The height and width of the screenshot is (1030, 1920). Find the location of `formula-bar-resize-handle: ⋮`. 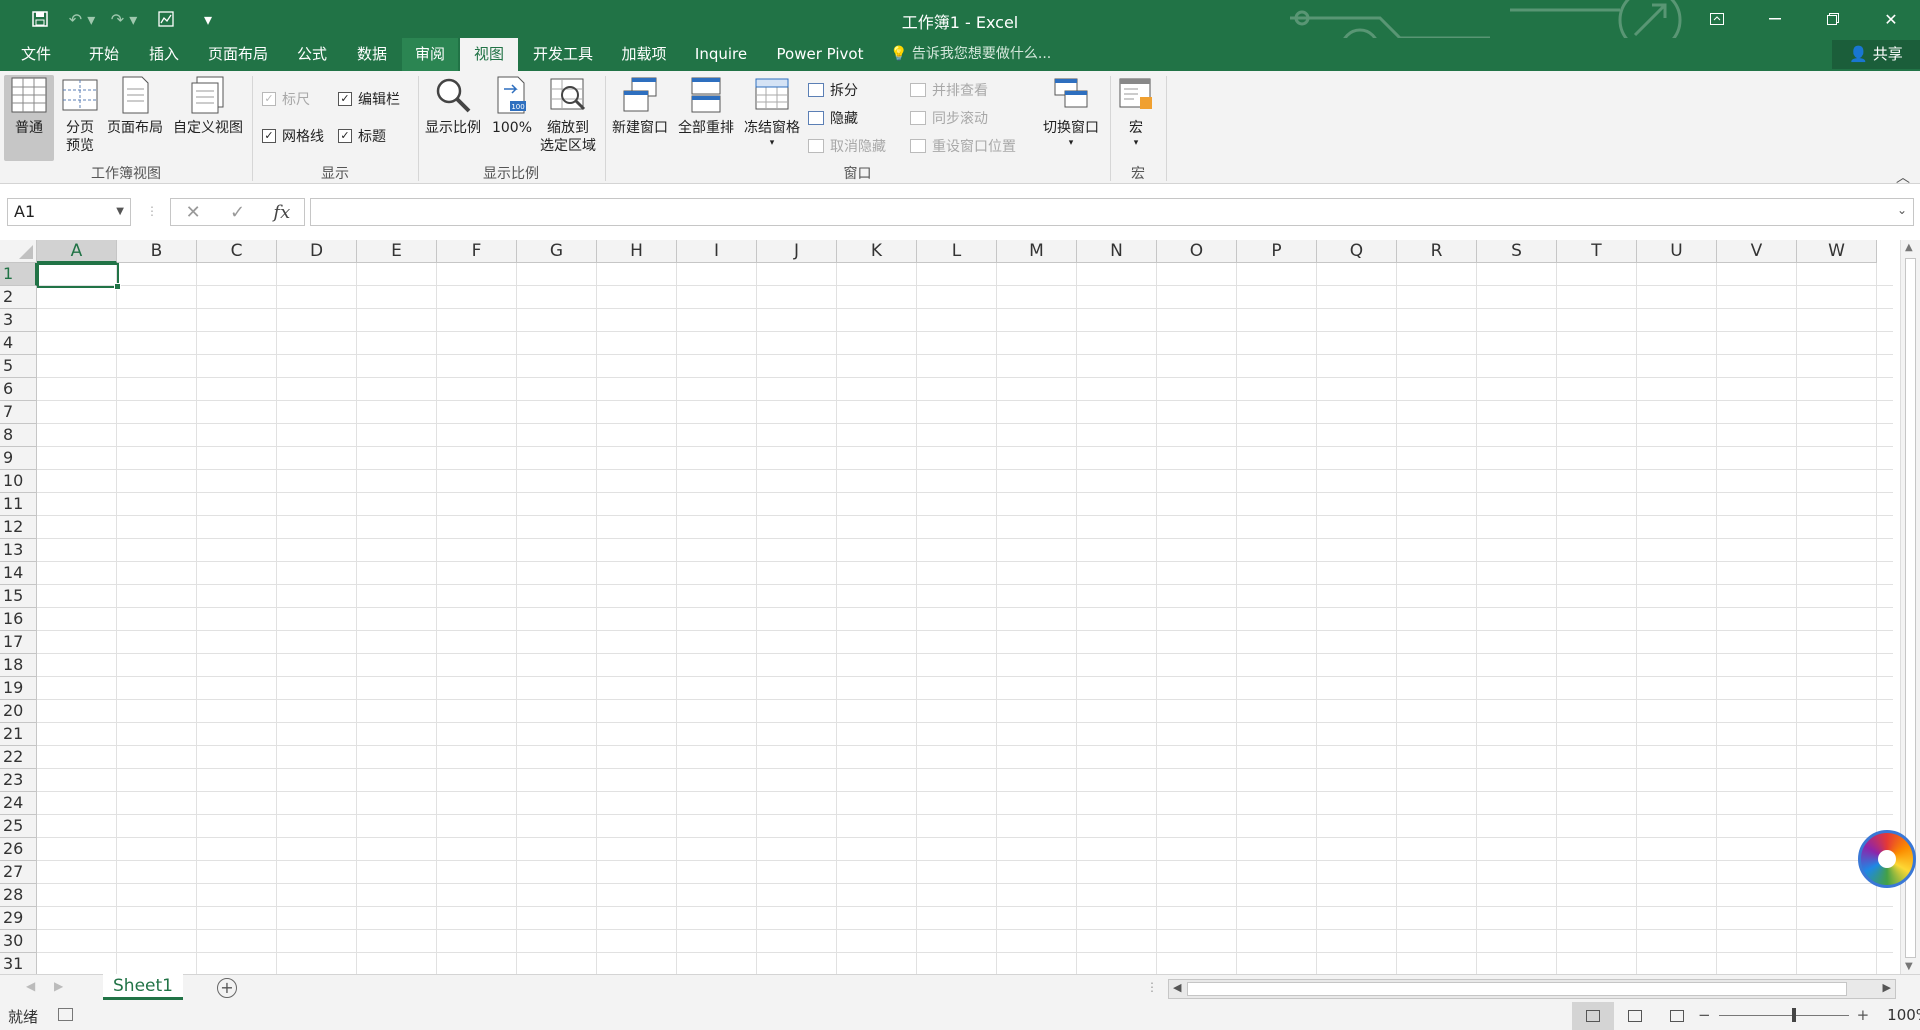

formula-bar-resize-handle: ⋮ is located at coordinates (152, 211).